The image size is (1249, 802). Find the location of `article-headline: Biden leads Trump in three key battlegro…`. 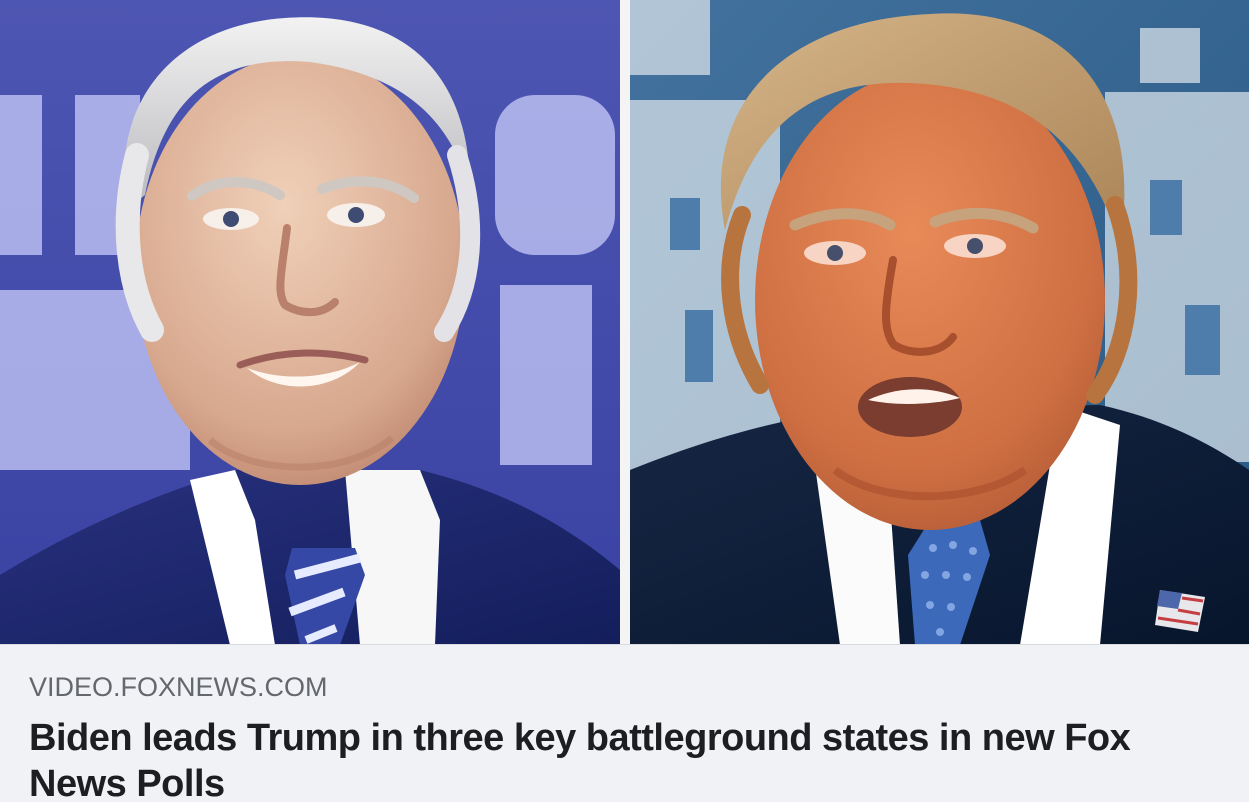

article-headline: Biden leads Trump in three key battlegro… is located at coordinates (624, 758).